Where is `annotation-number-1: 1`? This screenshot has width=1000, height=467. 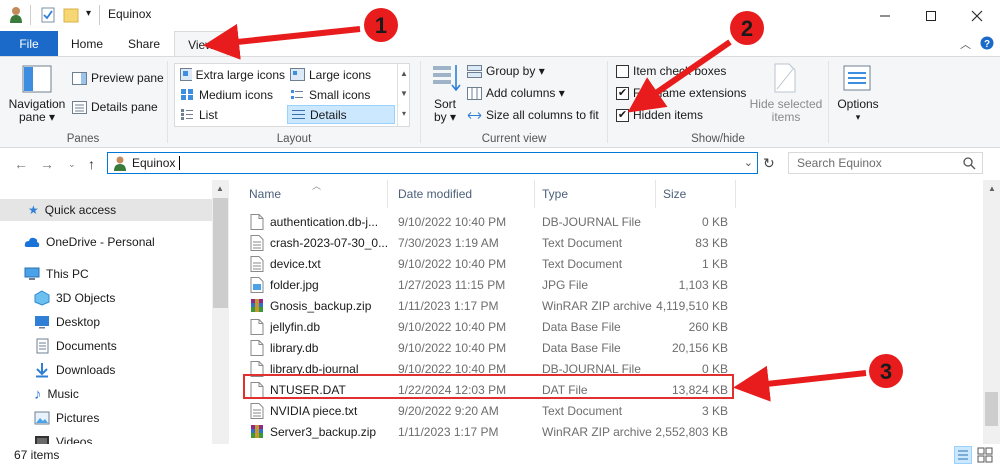
annotation-number-1: 1 is located at coordinates (381, 25).